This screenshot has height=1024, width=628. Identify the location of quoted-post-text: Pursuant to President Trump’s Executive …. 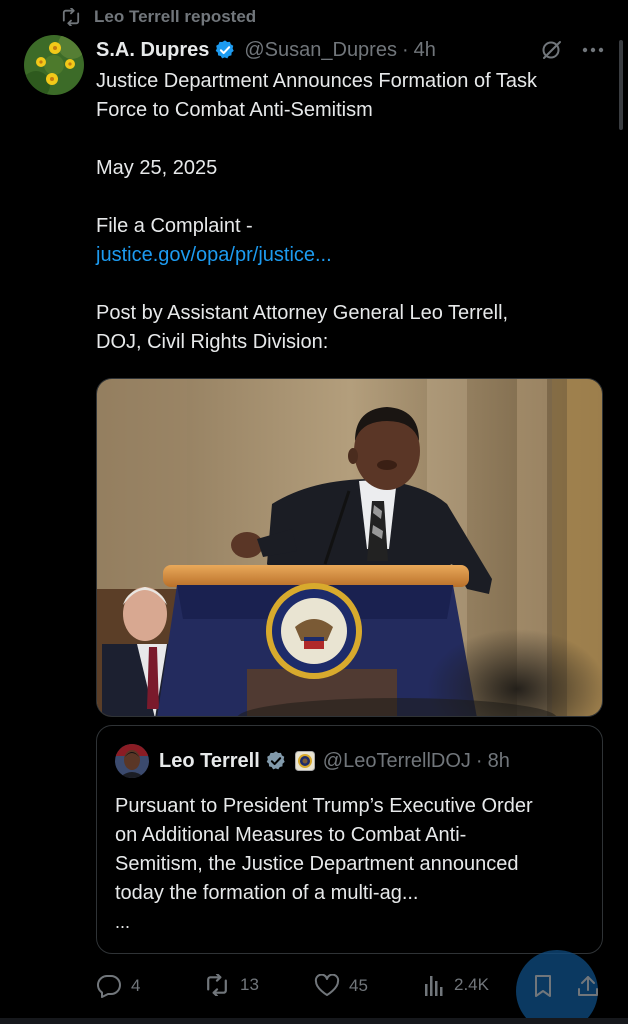
(355, 850).